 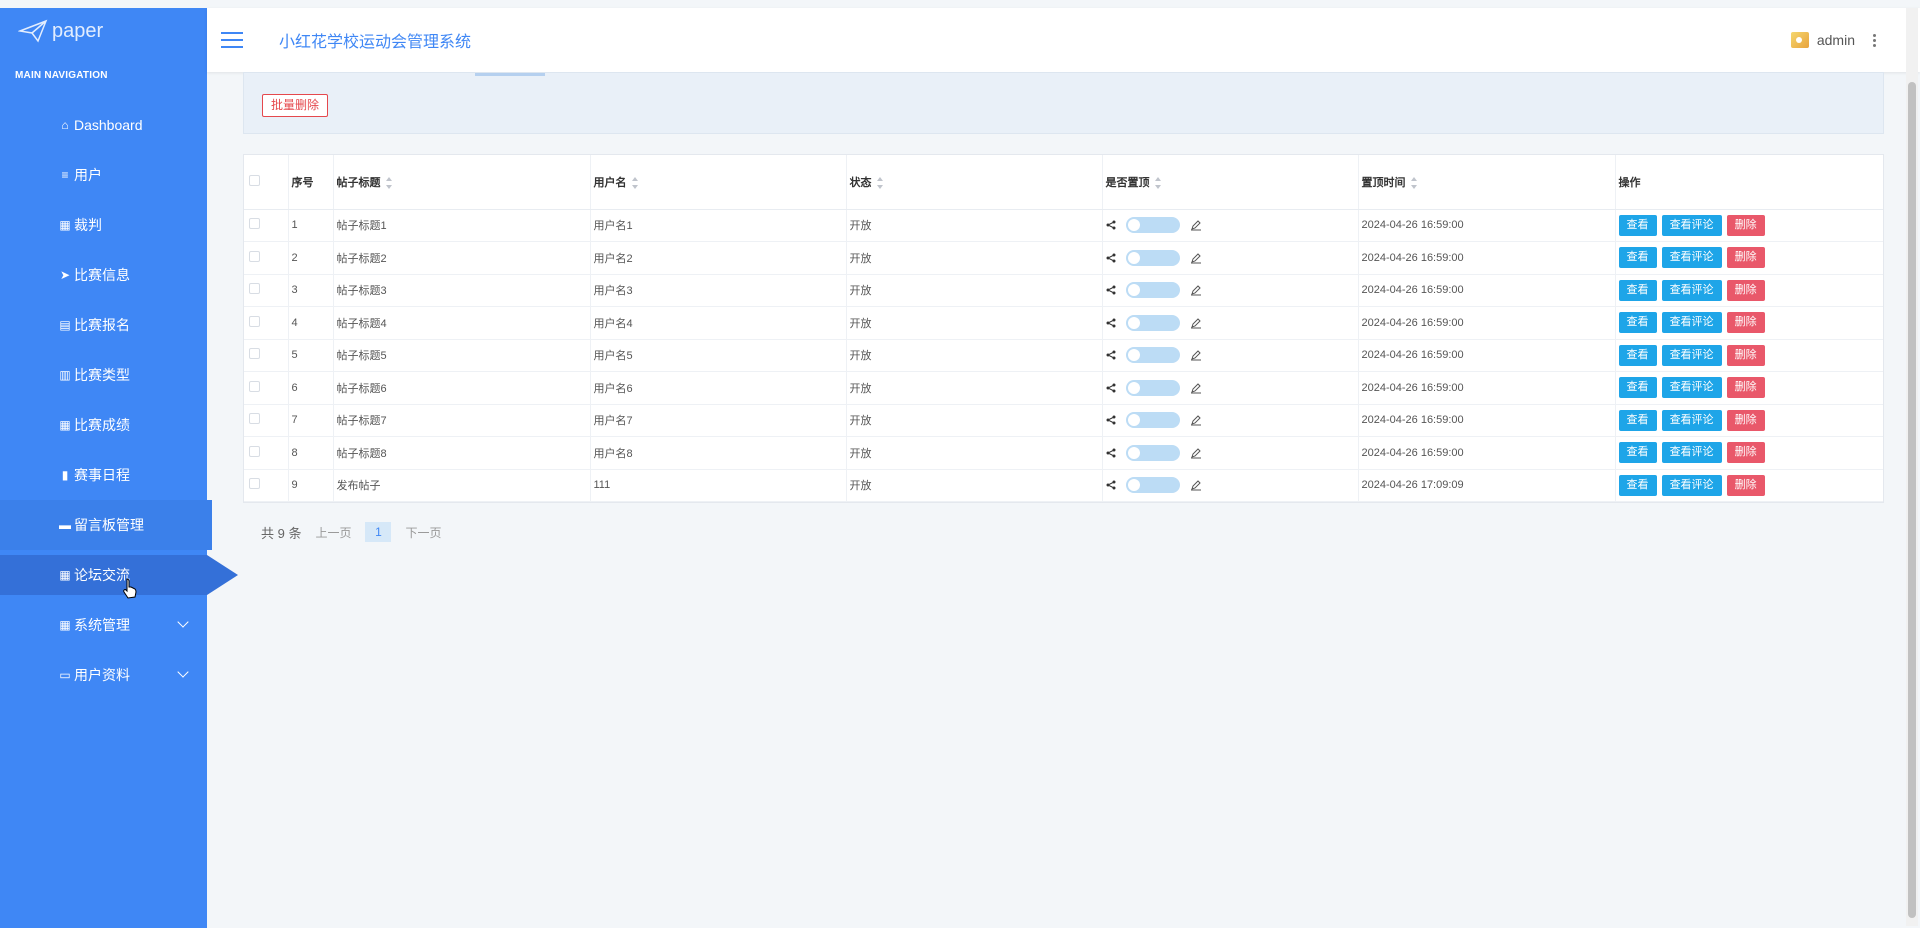 I want to click on page-scrollbar, so click(x=1912, y=467).